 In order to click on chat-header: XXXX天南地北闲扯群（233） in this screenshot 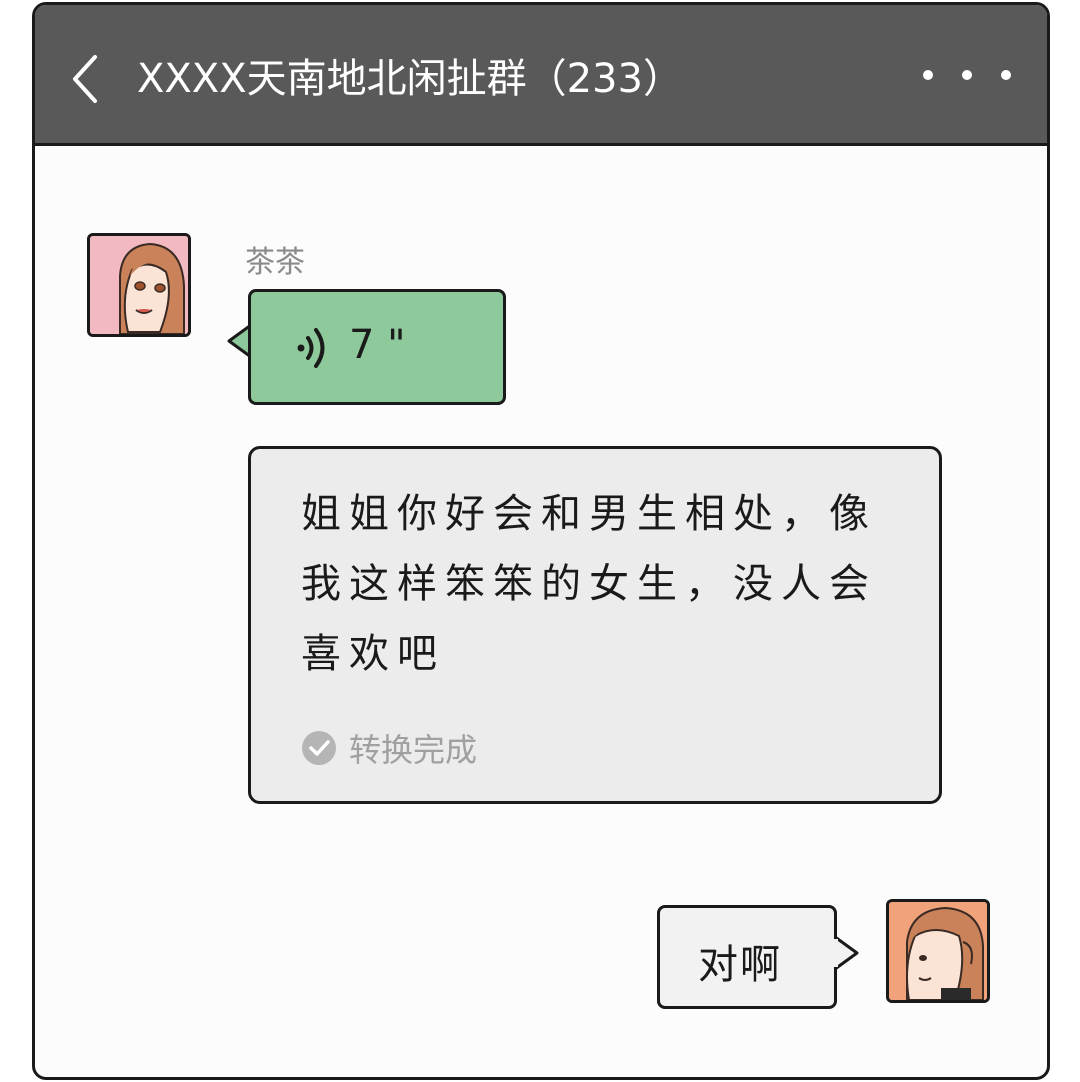, I will do `click(541, 75)`.